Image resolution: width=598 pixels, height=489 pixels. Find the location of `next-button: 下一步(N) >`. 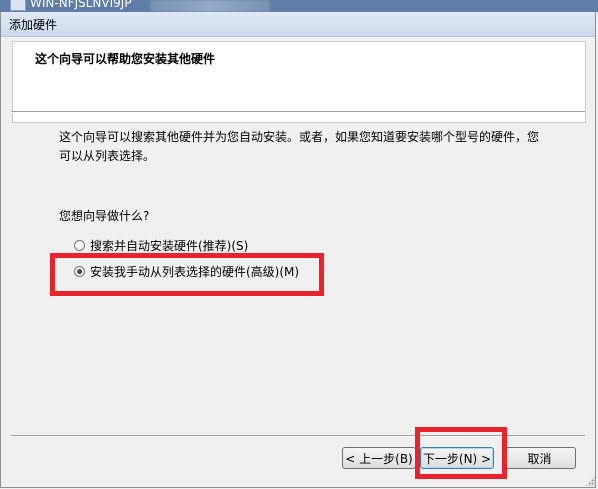

next-button: 下一步(N) > is located at coordinates (457, 458).